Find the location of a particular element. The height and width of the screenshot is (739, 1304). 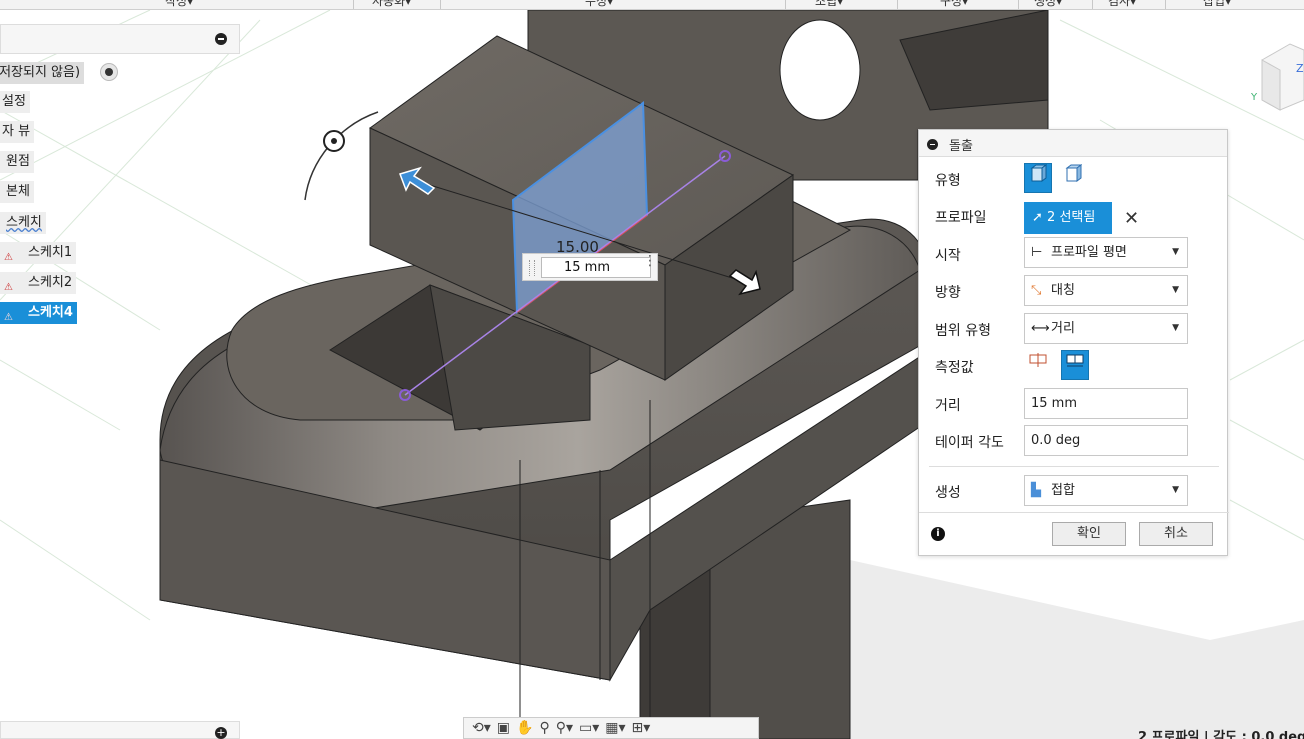

dialog-header: 돌출 is located at coordinates (1073, 143).